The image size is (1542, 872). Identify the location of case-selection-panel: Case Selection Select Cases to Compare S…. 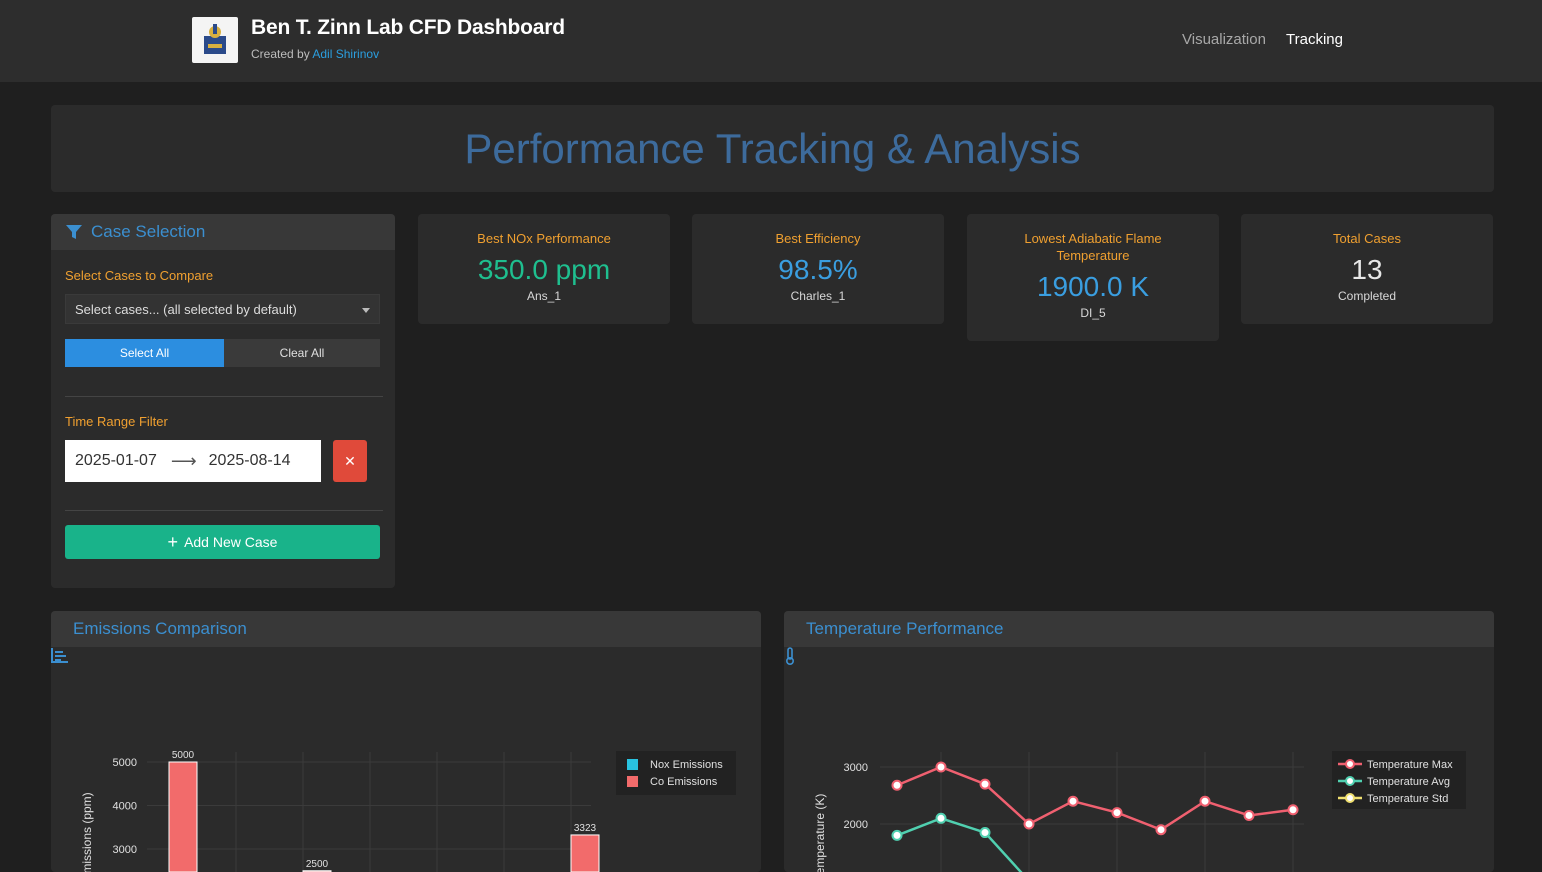
(223, 401).